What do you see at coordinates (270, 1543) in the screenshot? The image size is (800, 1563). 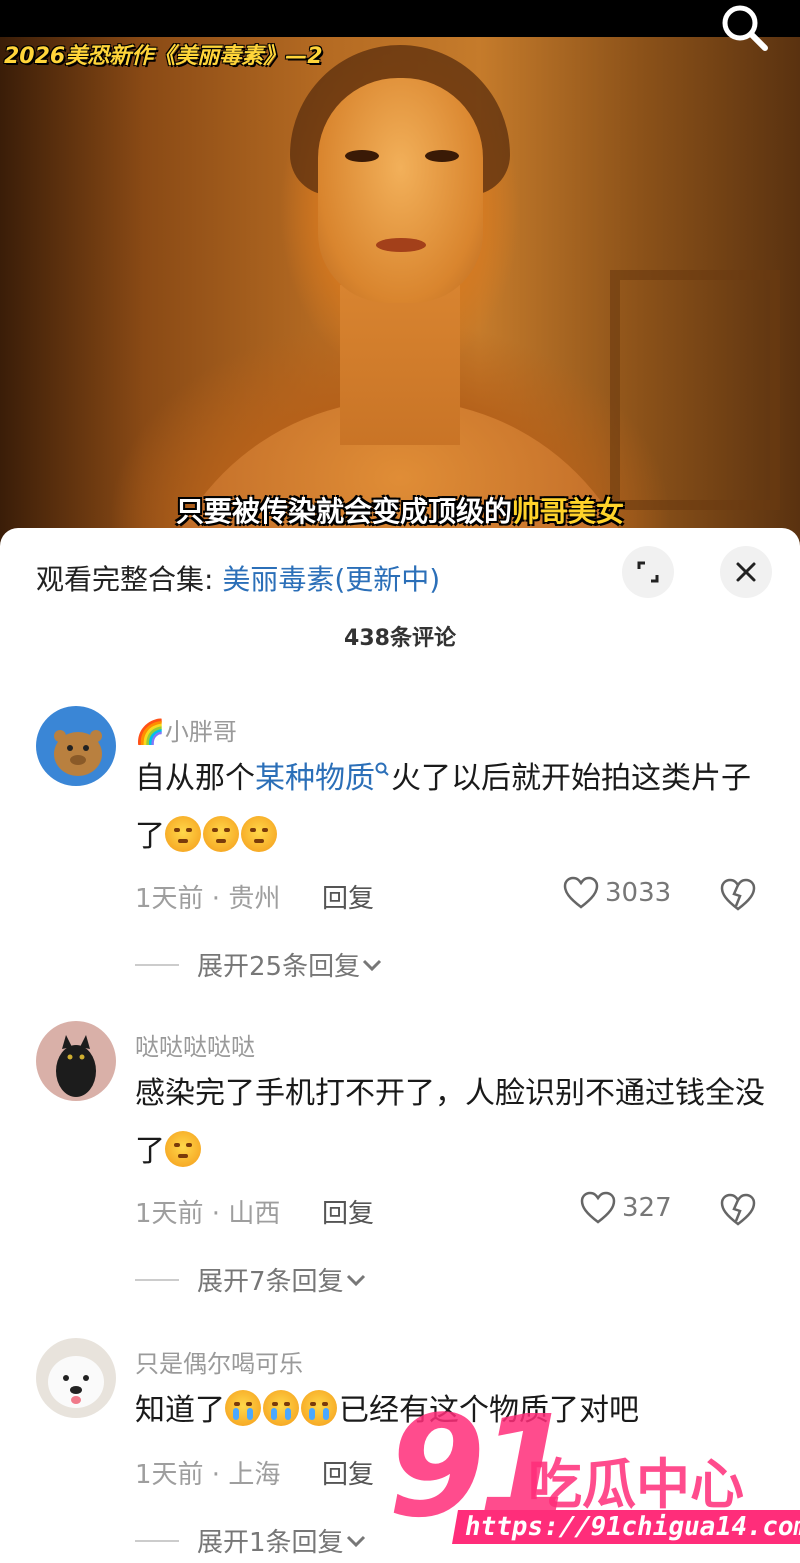 I see `expand-replies-label: 展开1条回复` at bounding box center [270, 1543].